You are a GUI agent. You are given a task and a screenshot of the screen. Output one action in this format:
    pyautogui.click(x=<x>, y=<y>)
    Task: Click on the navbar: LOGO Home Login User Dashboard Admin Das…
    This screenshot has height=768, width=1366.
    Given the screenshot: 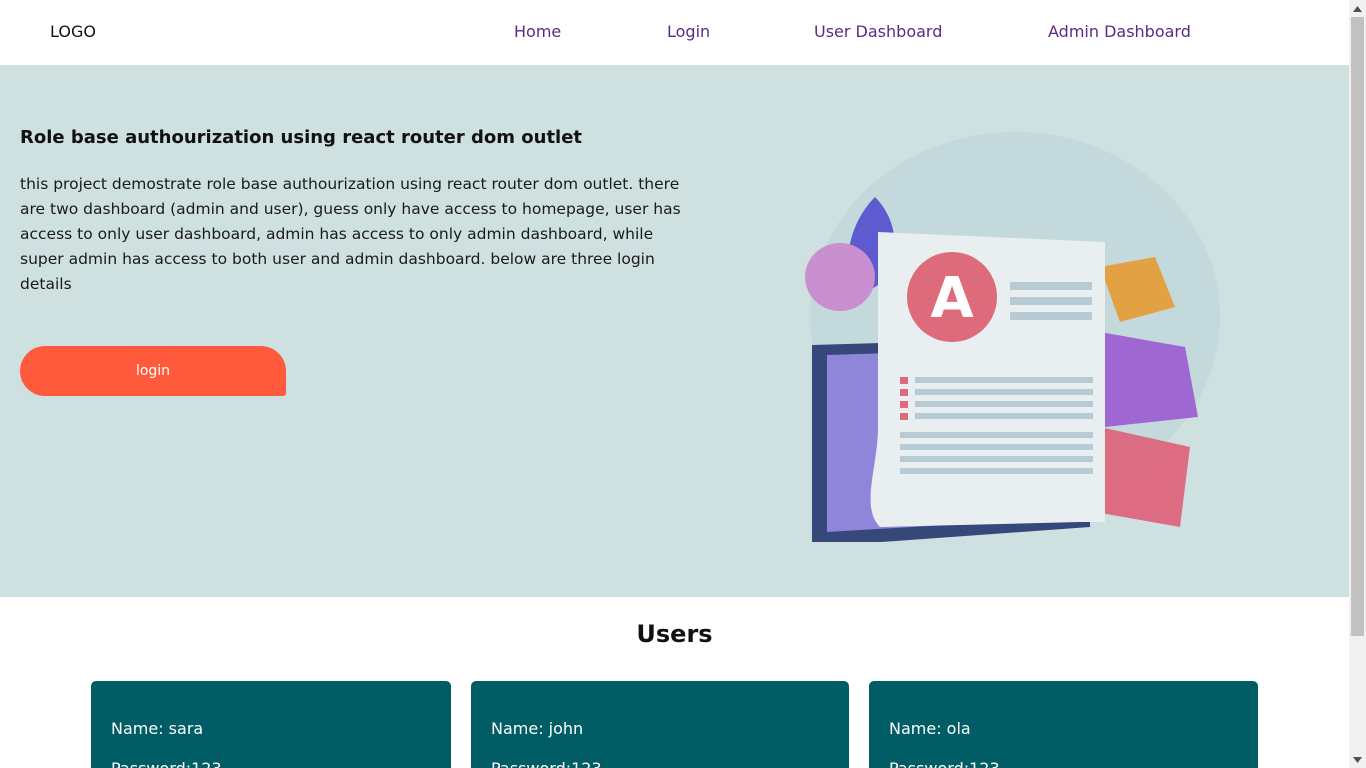 What is the action you would take?
    pyautogui.click(x=674, y=32)
    